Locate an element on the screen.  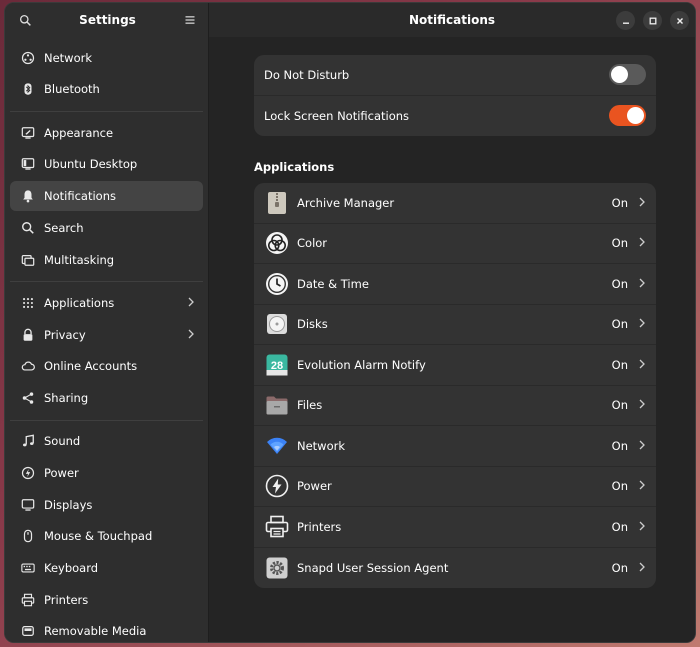
maximize-button is located at coordinates (652, 20).